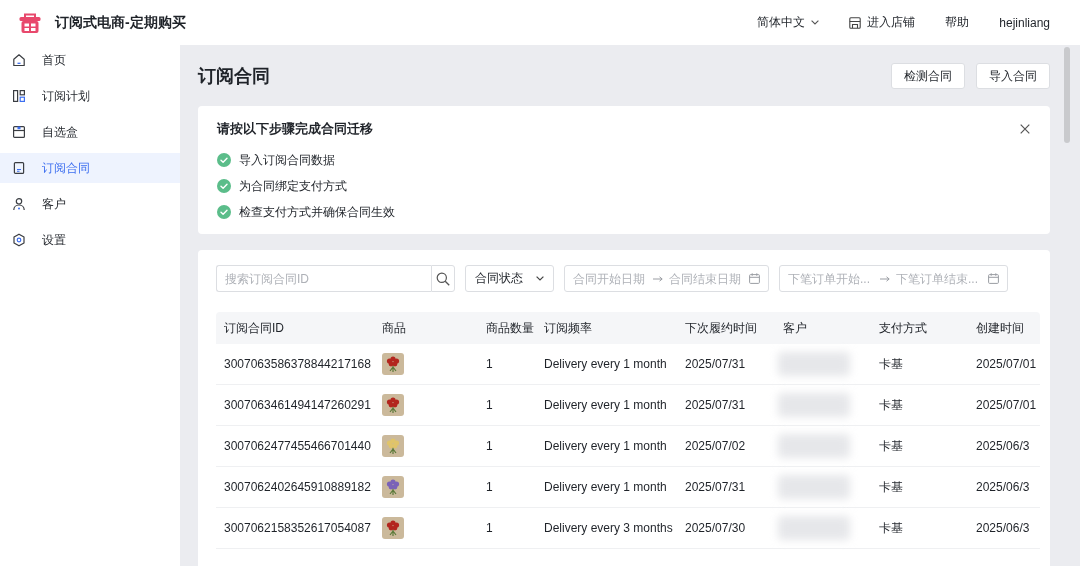  I want to click on search-button, so click(443, 278).